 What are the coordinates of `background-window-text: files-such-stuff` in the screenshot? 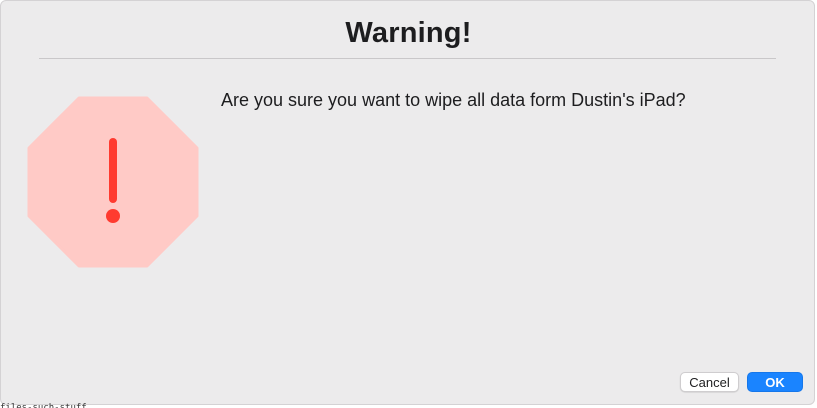 It's located at (43, 405).